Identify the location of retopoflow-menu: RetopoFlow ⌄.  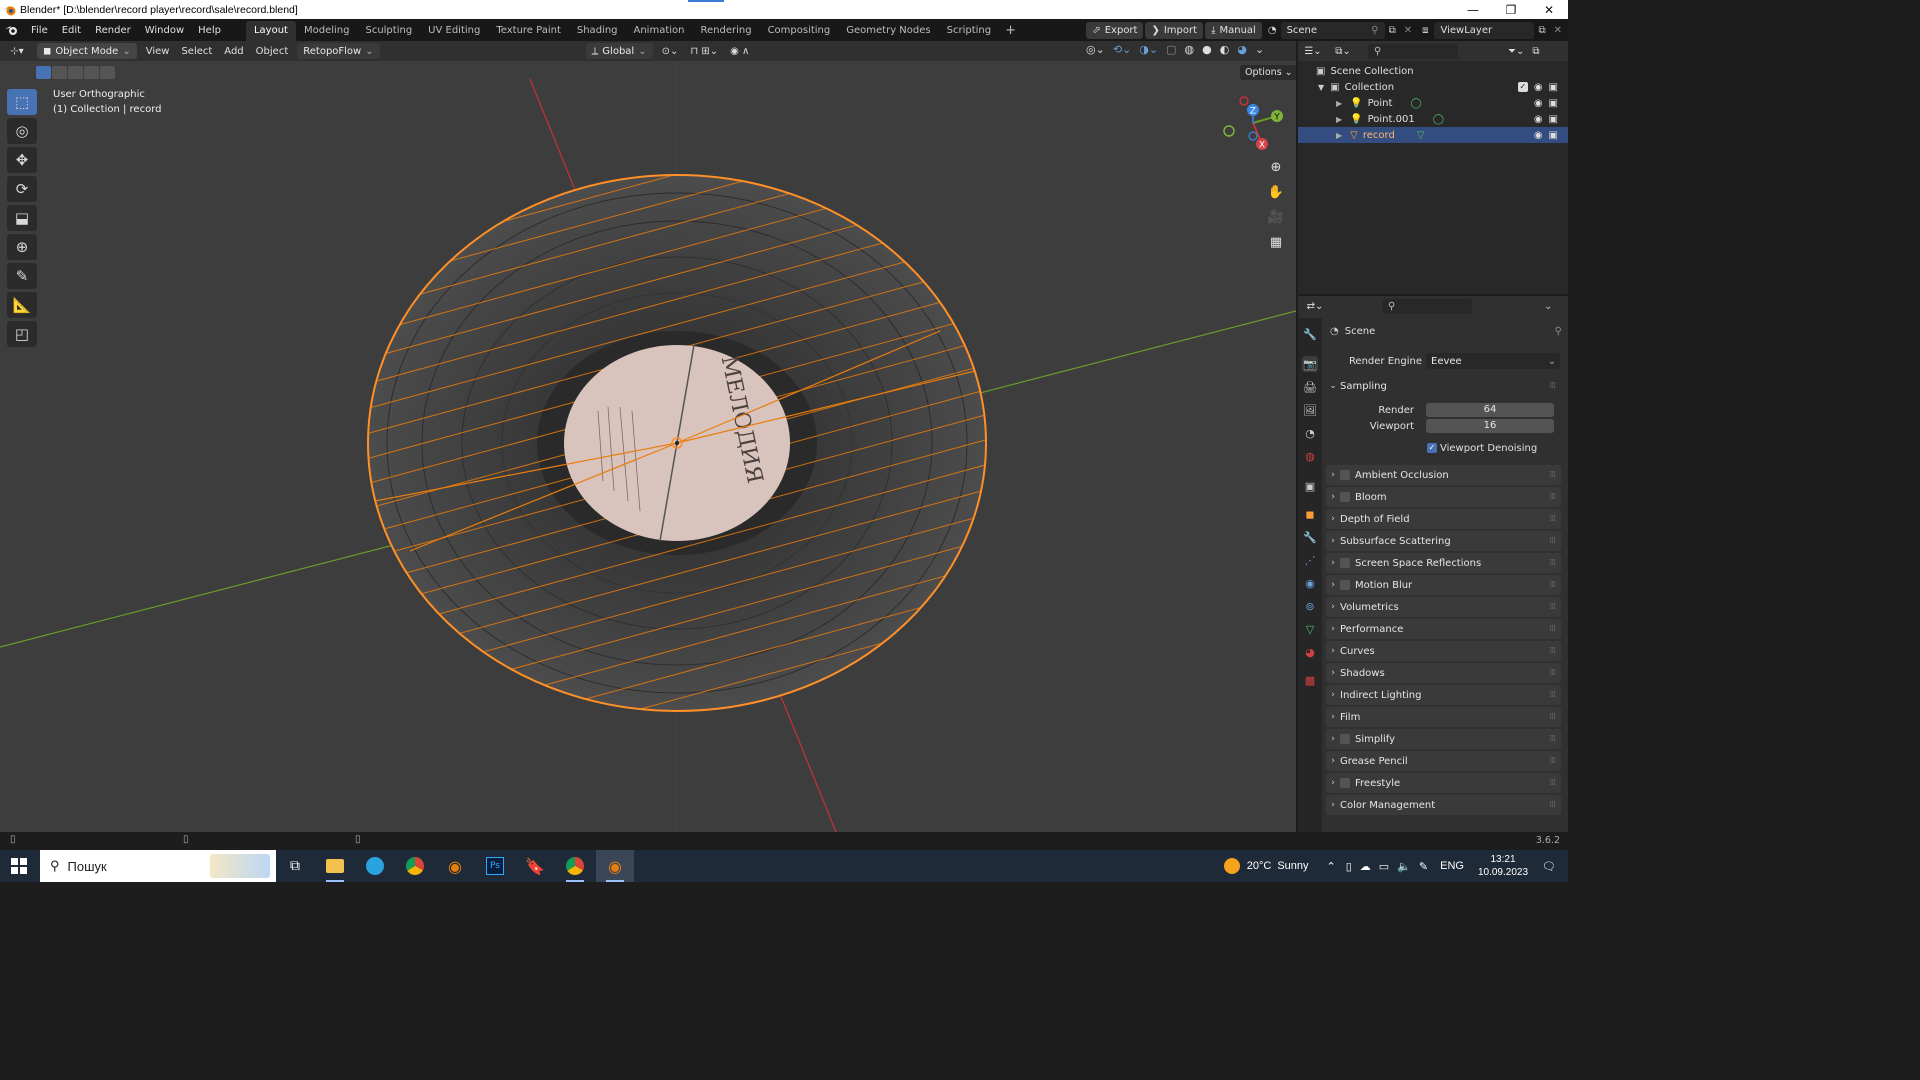
(338, 51).